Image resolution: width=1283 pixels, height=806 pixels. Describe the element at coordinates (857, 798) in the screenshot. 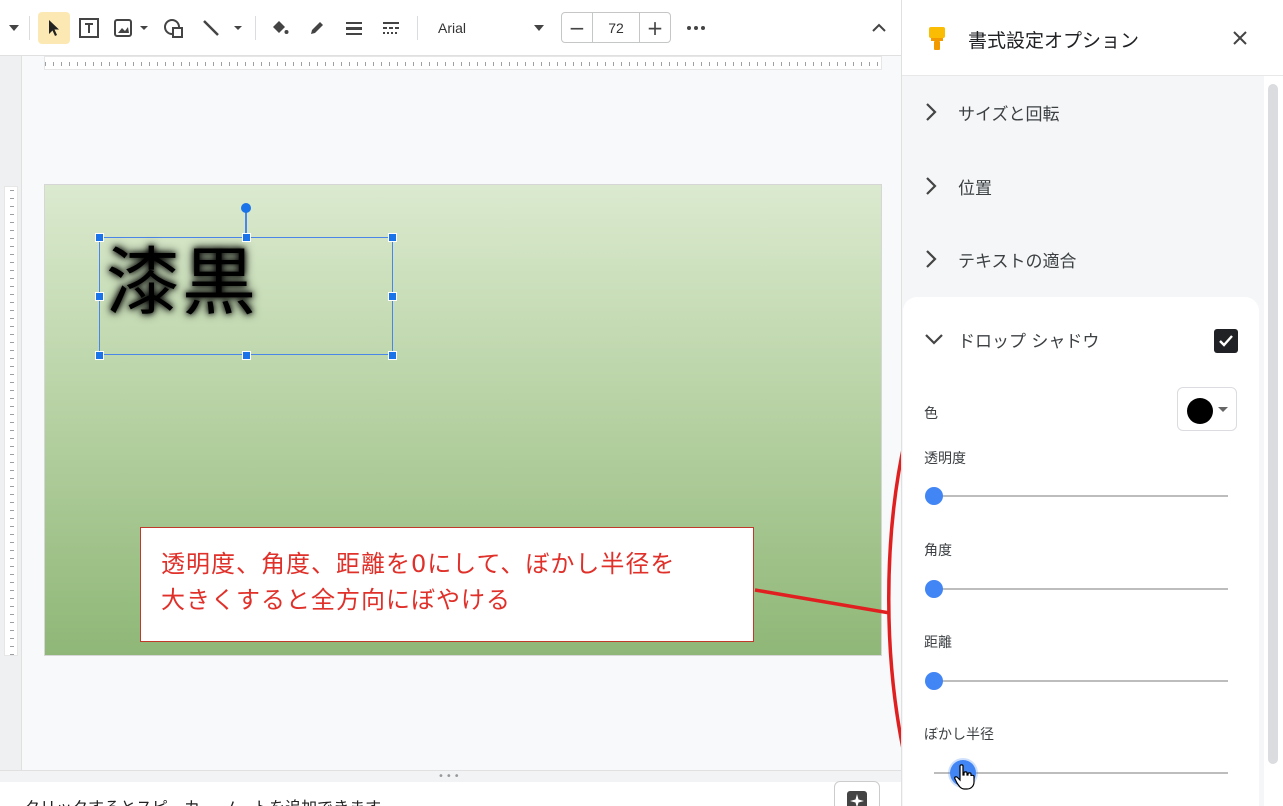

I see `sparkle-icon` at that location.